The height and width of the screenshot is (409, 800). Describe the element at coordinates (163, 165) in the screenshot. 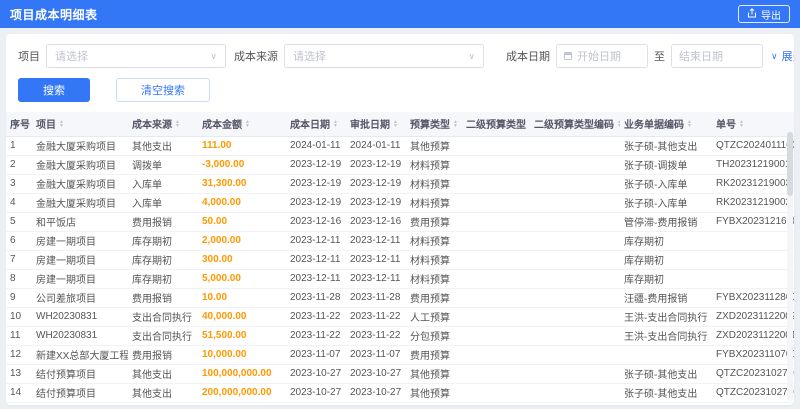

I see `cell-cost-source: 调拨单` at that location.